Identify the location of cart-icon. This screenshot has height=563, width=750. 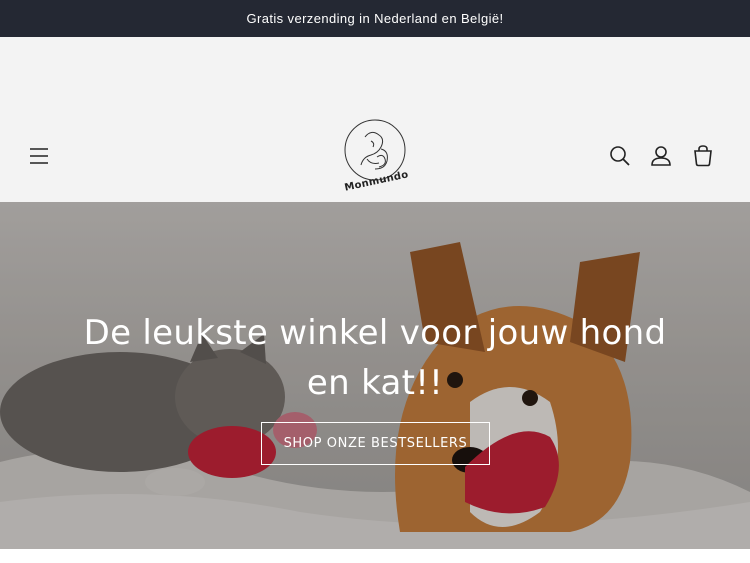
(703, 156).